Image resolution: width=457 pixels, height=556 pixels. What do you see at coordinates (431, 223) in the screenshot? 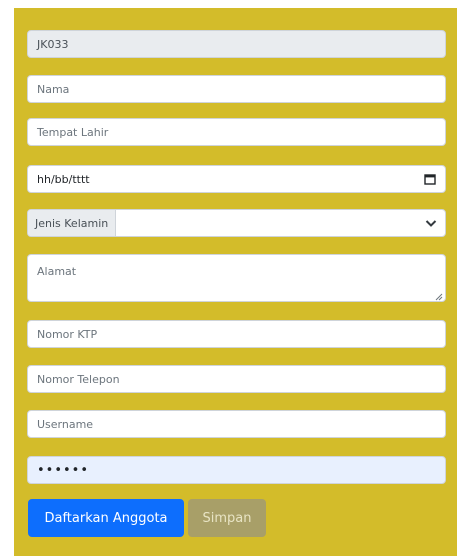
I see `chevron-down-icon` at bounding box center [431, 223].